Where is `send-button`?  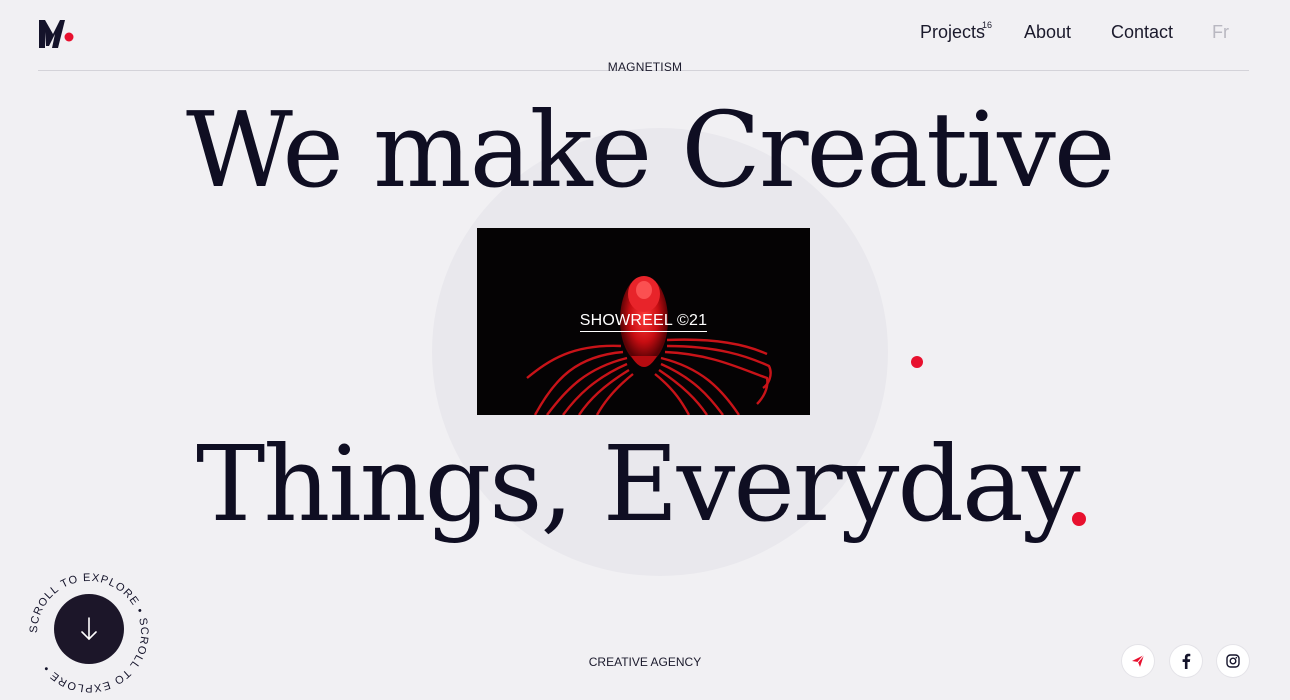
send-button is located at coordinates (1138, 661).